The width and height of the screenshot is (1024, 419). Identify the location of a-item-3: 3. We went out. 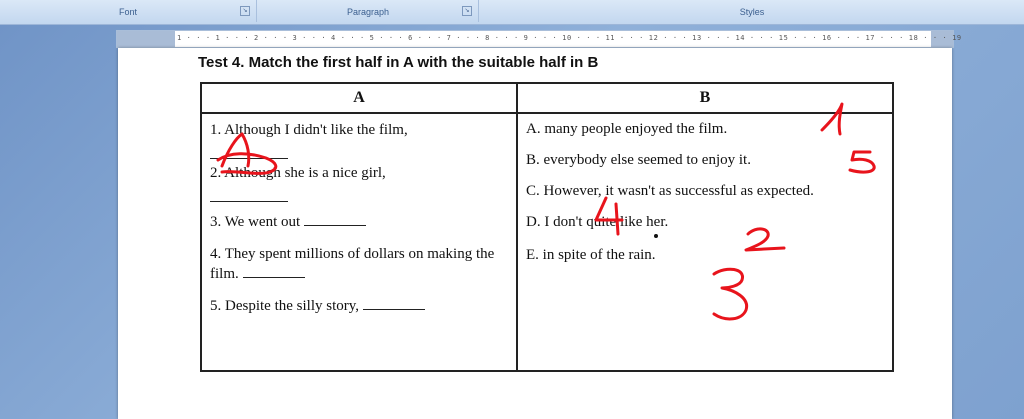
(359, 222).